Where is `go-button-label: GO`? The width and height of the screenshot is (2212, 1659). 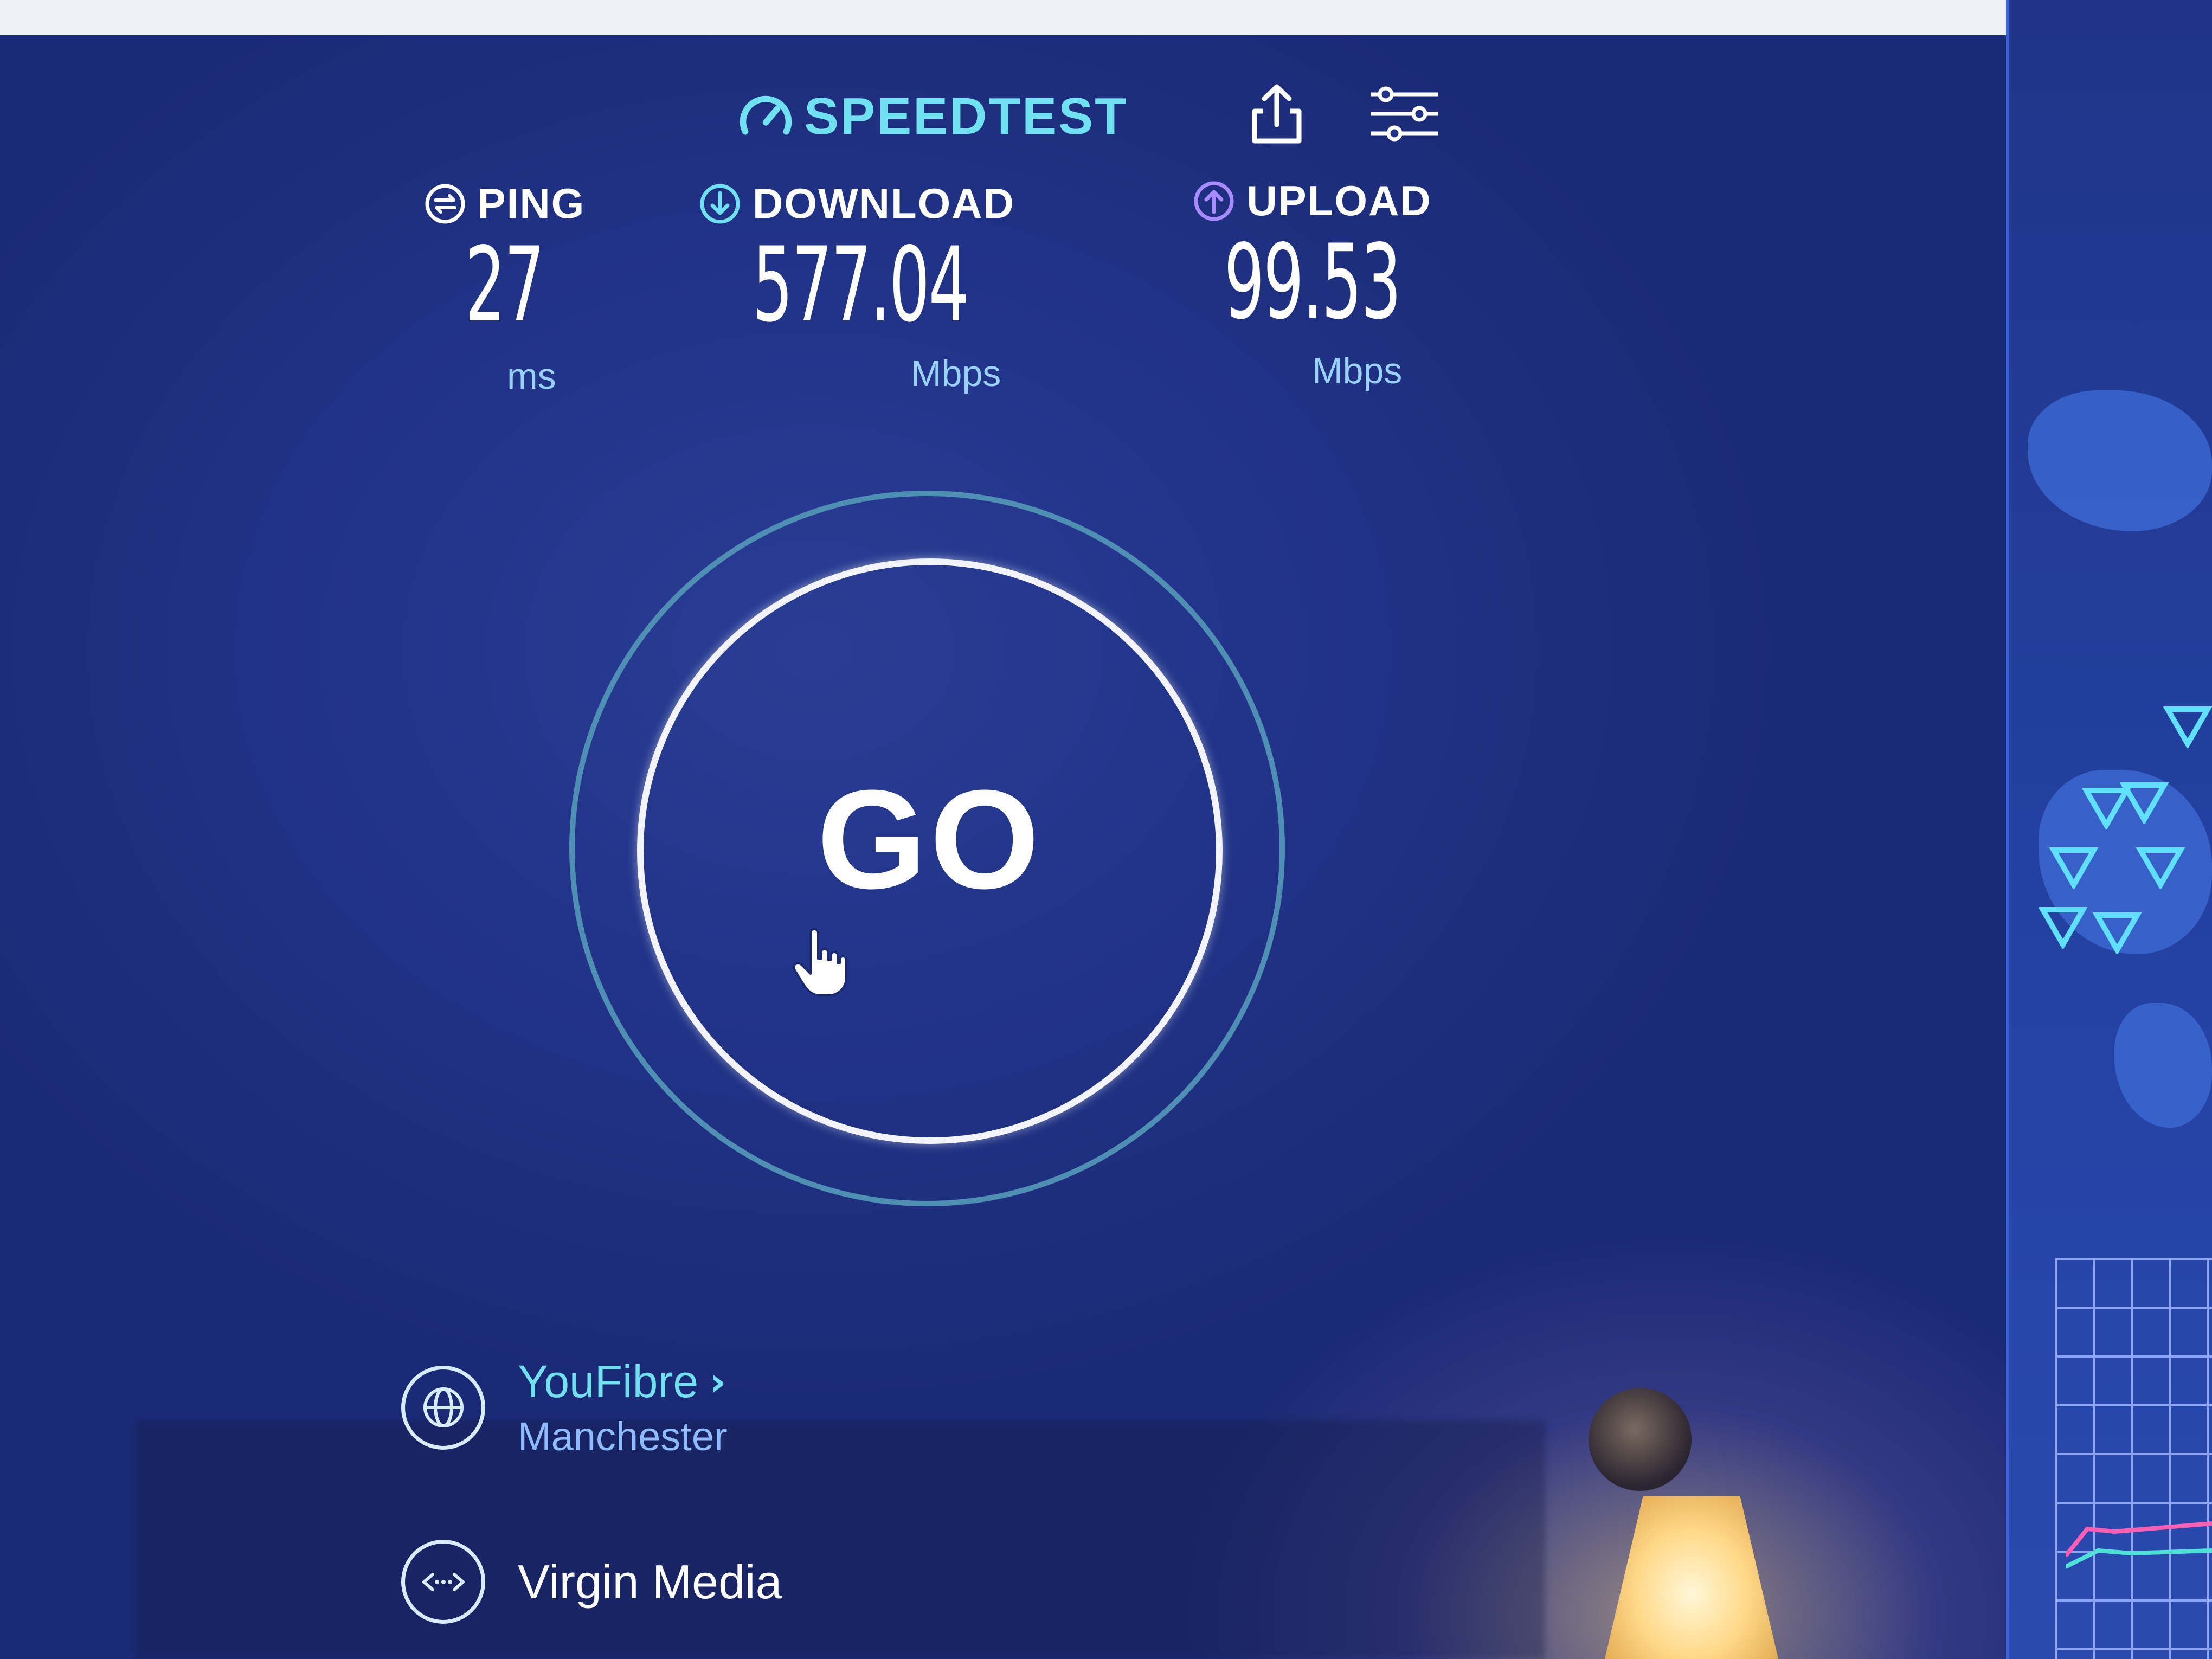
go-button-label: GO is located at coordinates (929, 839).